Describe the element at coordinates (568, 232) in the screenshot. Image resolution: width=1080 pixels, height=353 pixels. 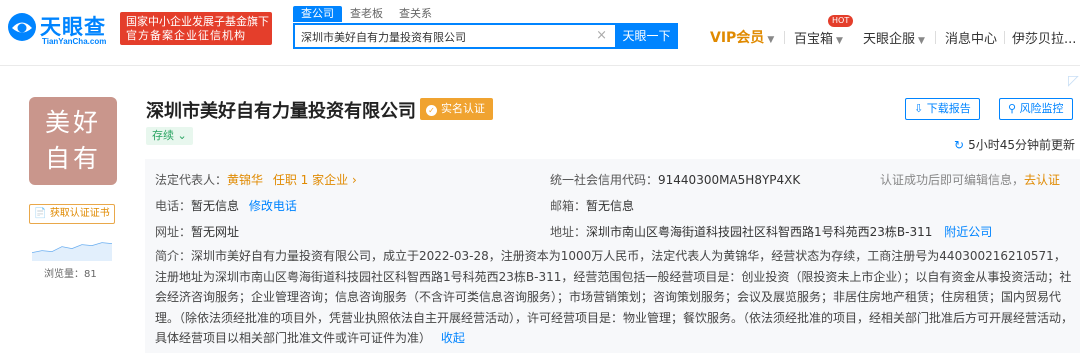
I see `address-label: 地址：` at that location.